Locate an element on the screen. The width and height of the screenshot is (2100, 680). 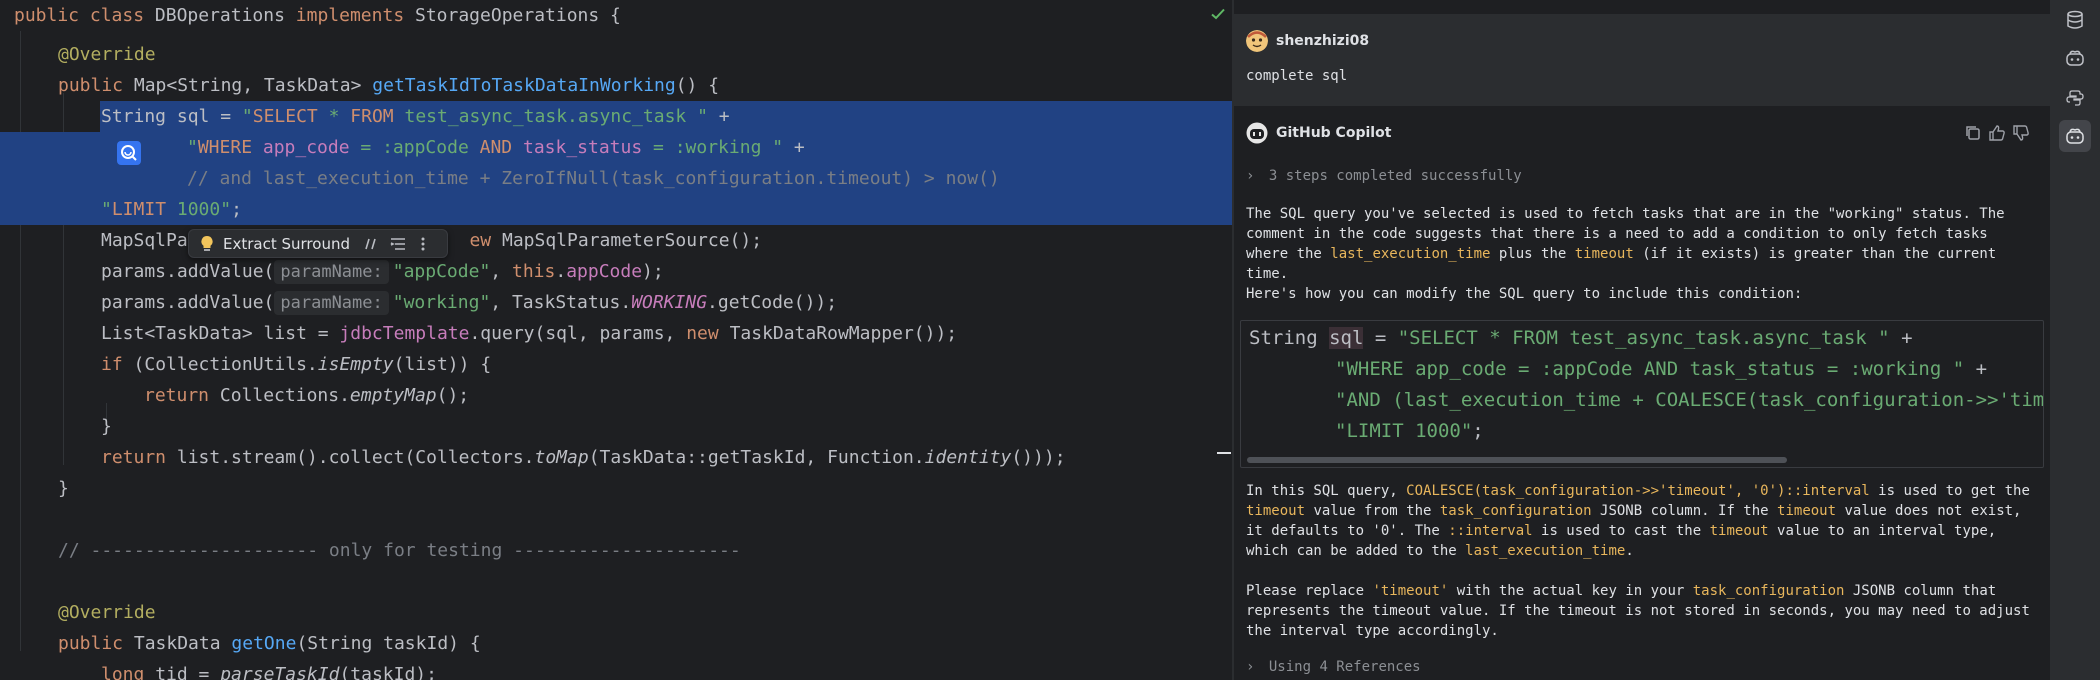
snippet-token: sql is located at coordinates (1346, 338).